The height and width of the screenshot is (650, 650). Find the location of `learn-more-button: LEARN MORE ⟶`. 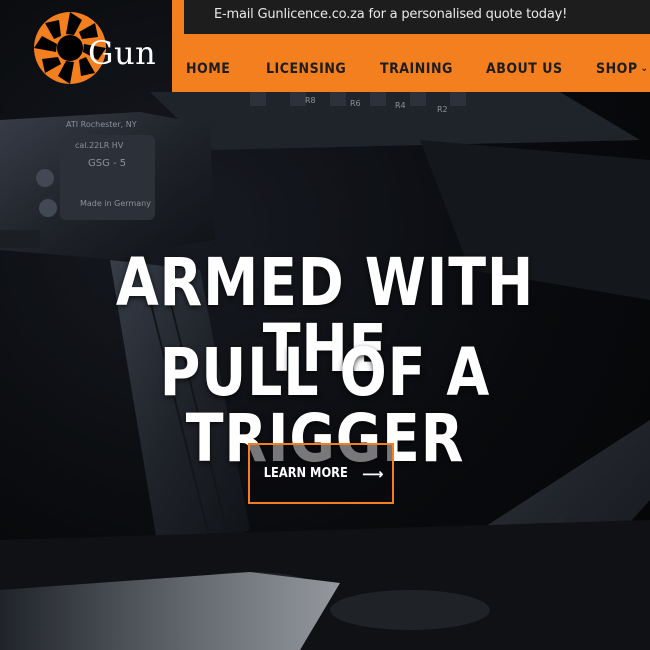

learn-more-button: LEARN MORE ⟶ is located at coordinates (321, 473).